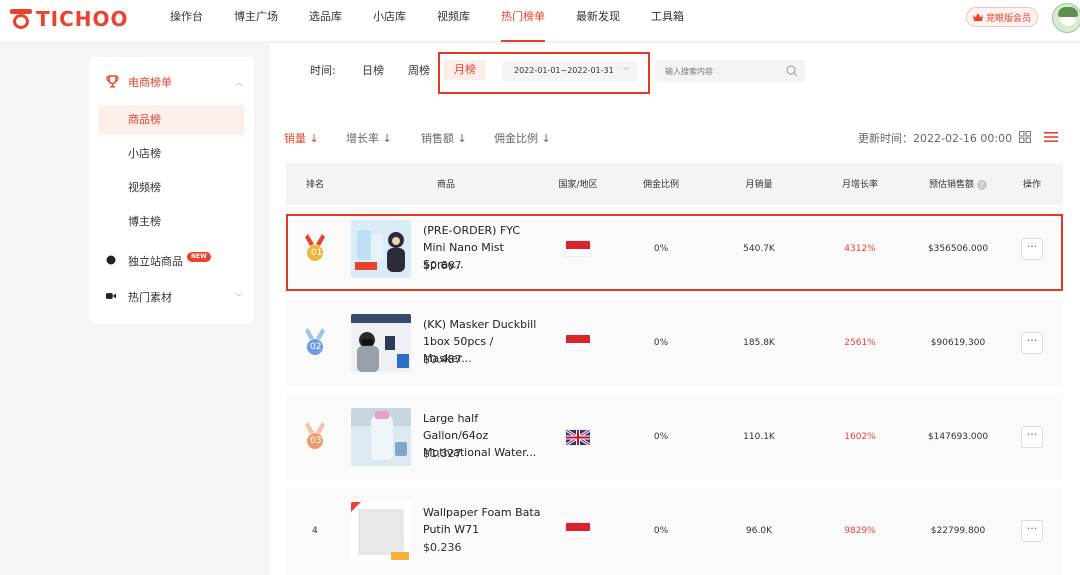  What do you see at coordinates (419, 70) in the screenshot?
I see `filter-weekly: 周榜` at bounding box center [419, 70].